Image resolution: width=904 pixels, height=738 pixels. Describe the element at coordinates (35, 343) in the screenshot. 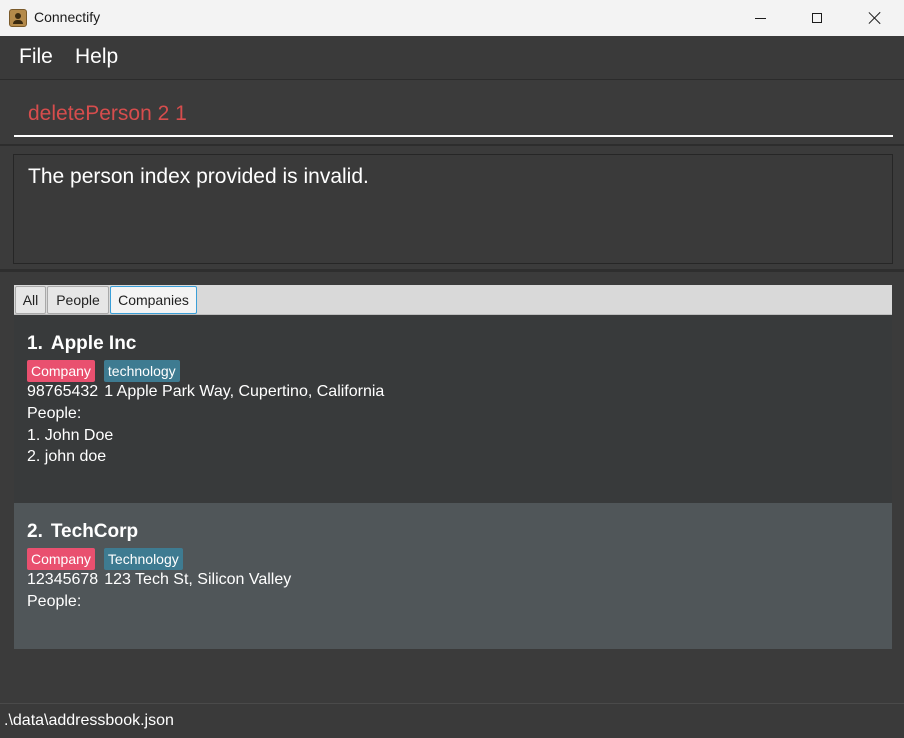

I see `company-index: 1.` at that location.